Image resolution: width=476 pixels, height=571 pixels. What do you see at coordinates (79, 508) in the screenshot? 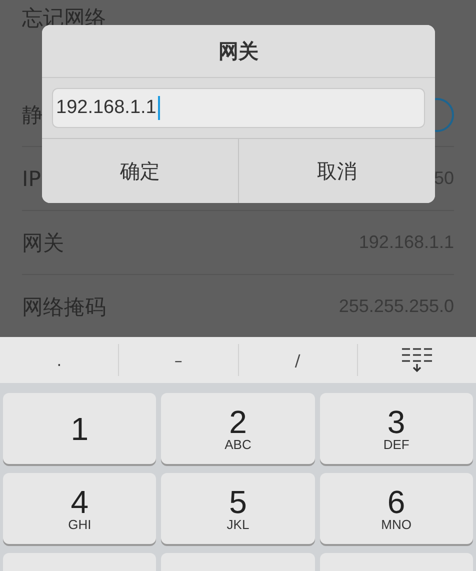
I see `number-key: 4 GHI` at bounding box center [79, 508].